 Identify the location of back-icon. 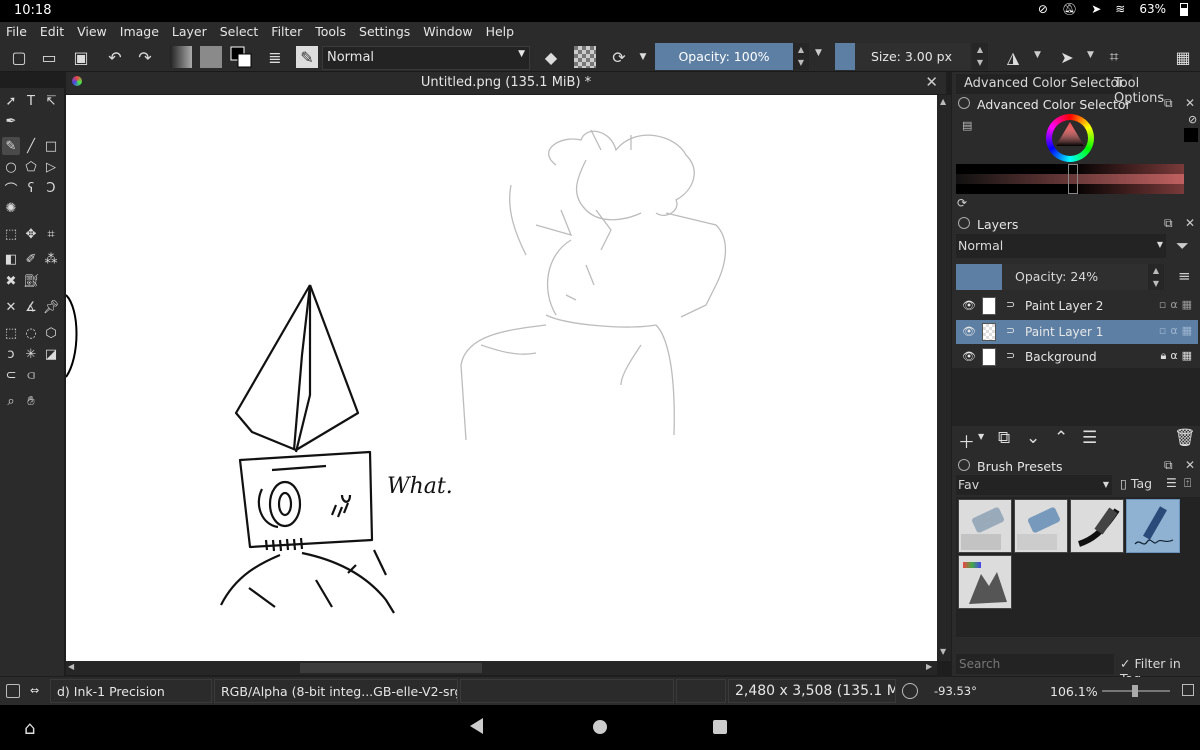
(476, 726).